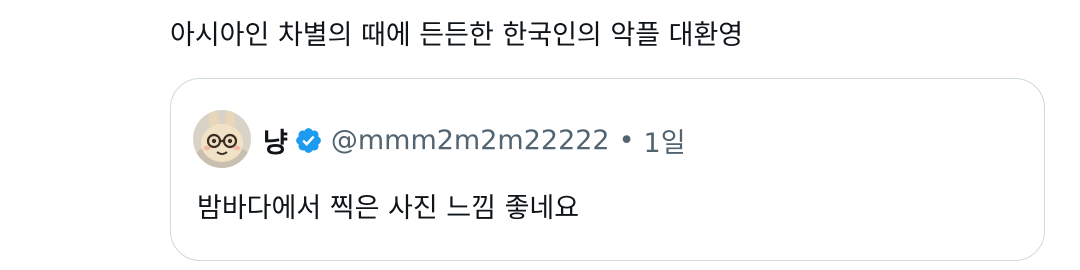  I want to click on avatar-face-icon, so click(222, 139).